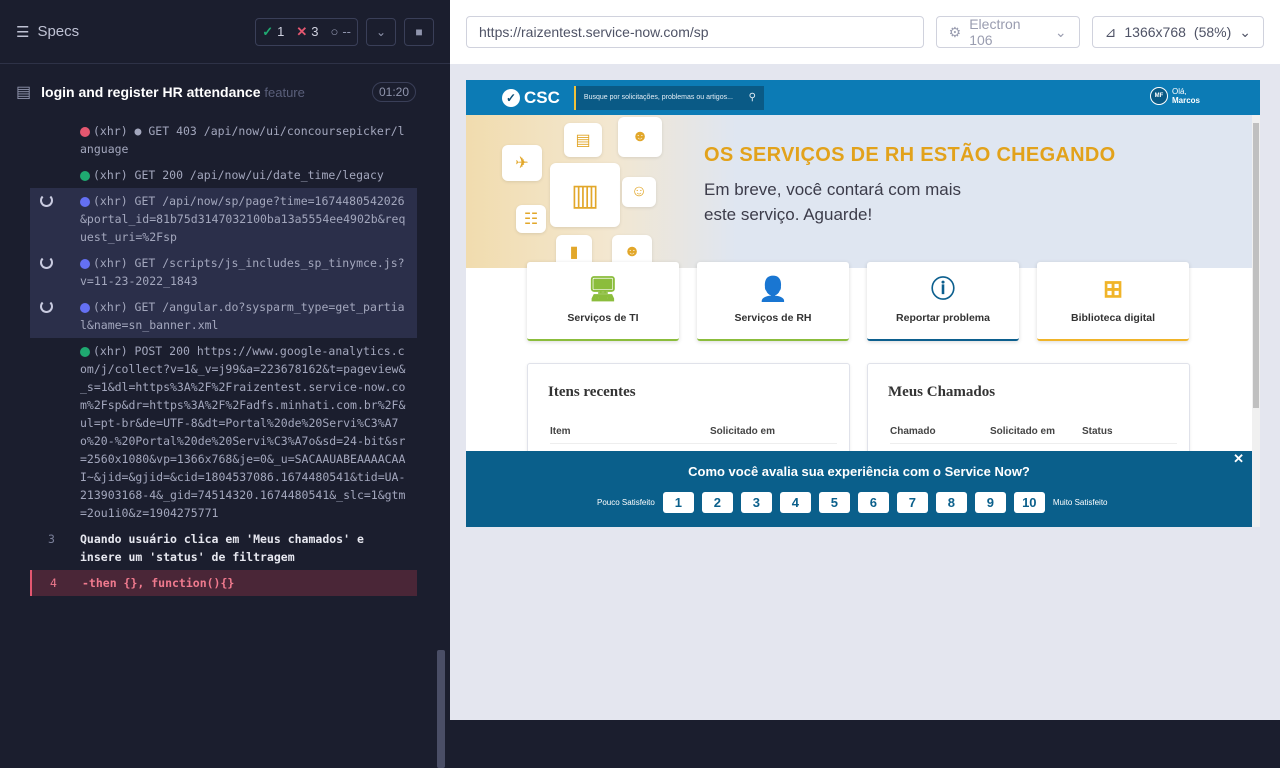 This screenshot has height=768, width=1280. I want to click on pending-count: ○ --, so click(340, 31).